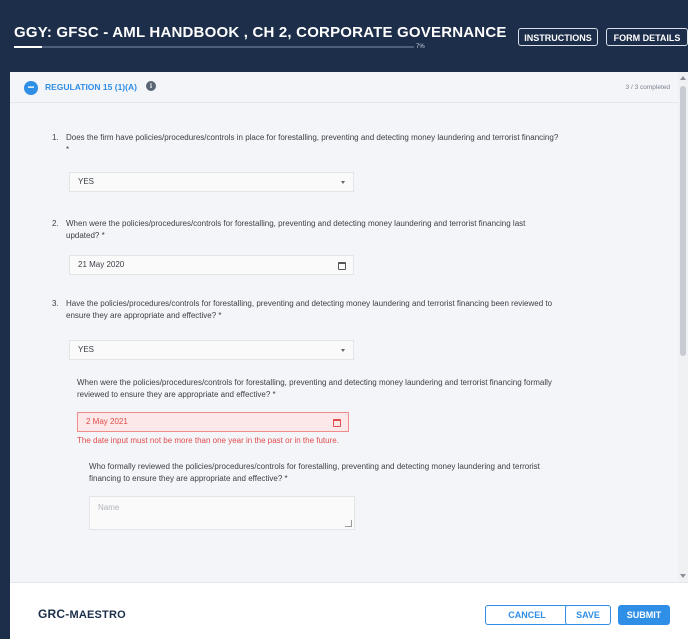  What do you see at coordinates (683, 78) in the screenshot?
I see `scroll-up-icon` at bounding box center [683, 78].